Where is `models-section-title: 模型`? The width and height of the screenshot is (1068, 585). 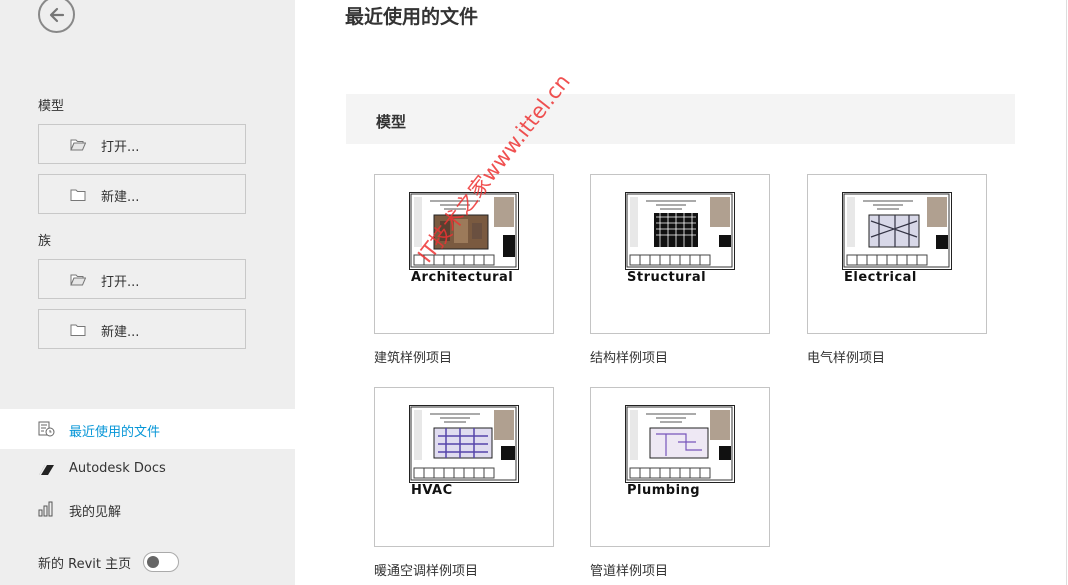 models-section-title: 模型 is located at coordinates (391, 122).